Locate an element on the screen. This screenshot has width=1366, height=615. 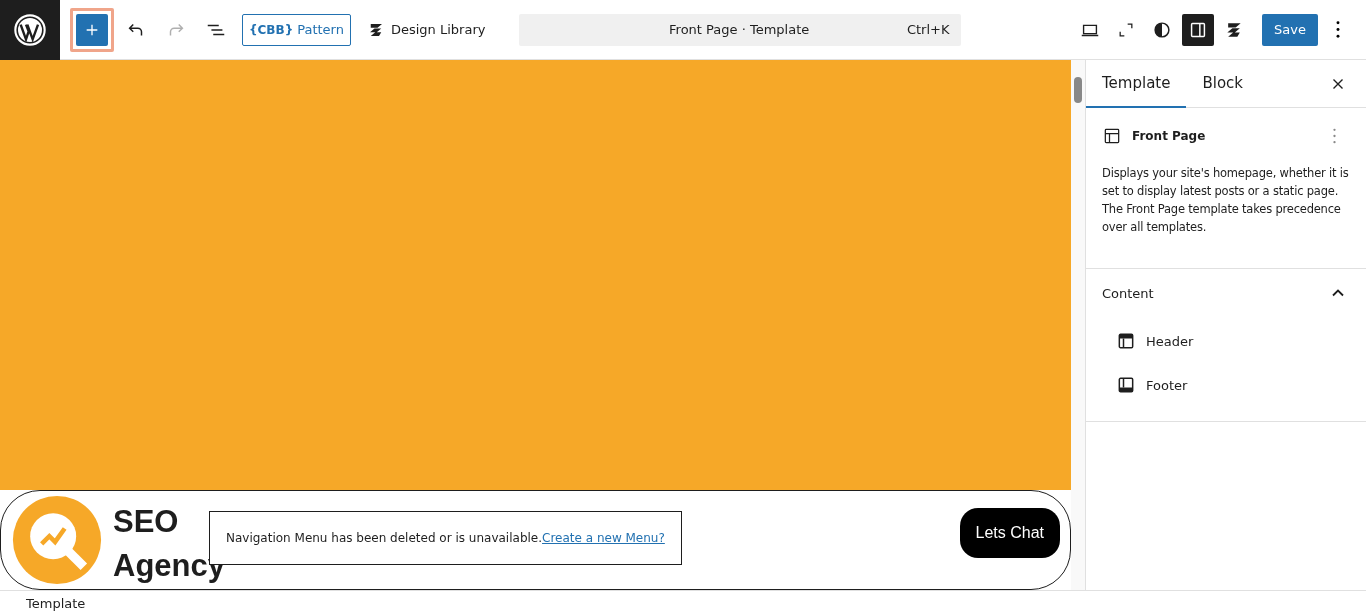
pattern-button: {CBB} Pattern is located at coordinates (296, 29).